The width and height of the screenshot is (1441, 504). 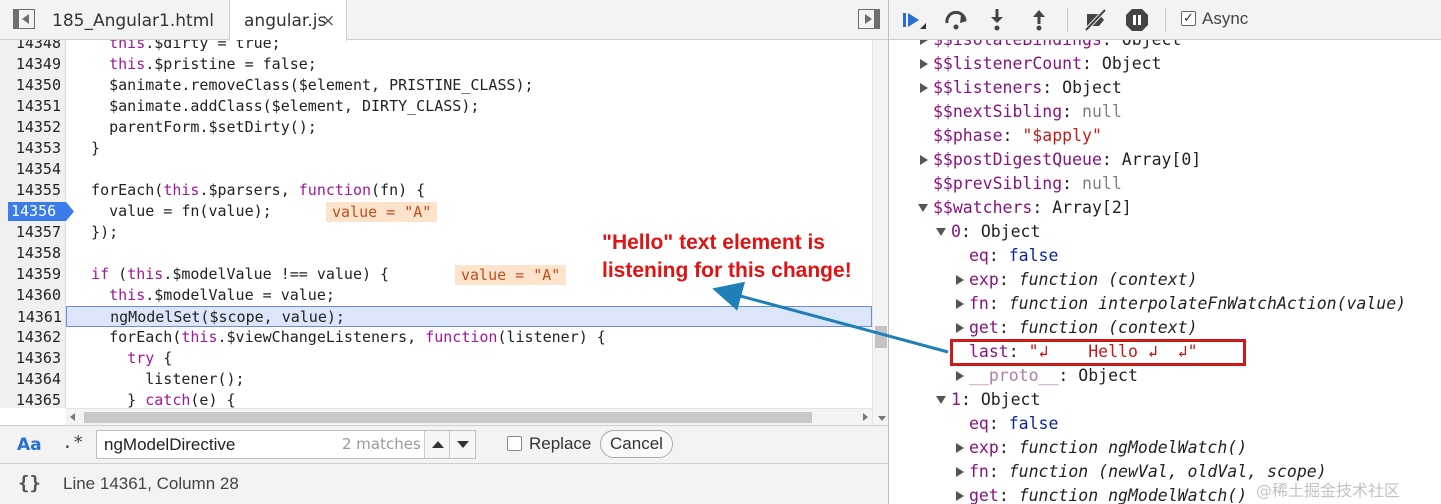 What do you see at coordinates (30, 47) in the screenshot?
I see `line-number: 14348` at bounding box center [30, 47].